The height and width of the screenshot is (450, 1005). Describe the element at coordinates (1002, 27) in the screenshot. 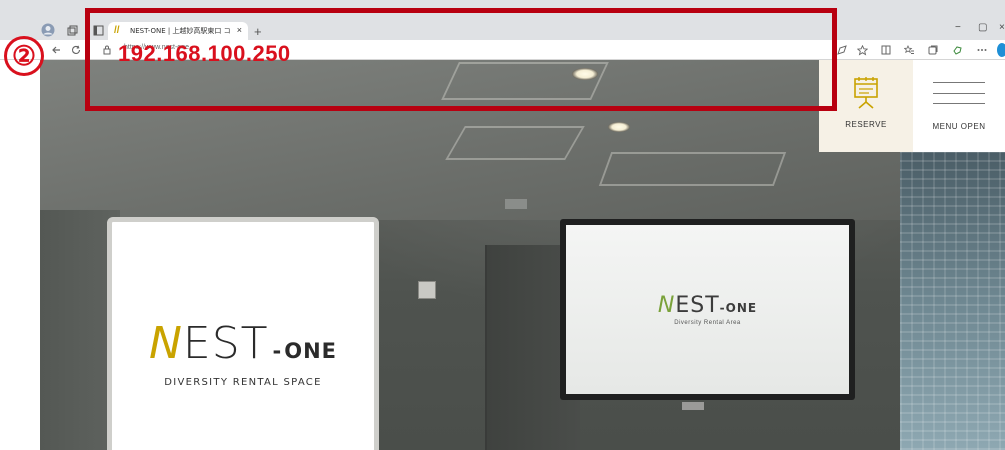

I see `close-window-button: ×` at that location.